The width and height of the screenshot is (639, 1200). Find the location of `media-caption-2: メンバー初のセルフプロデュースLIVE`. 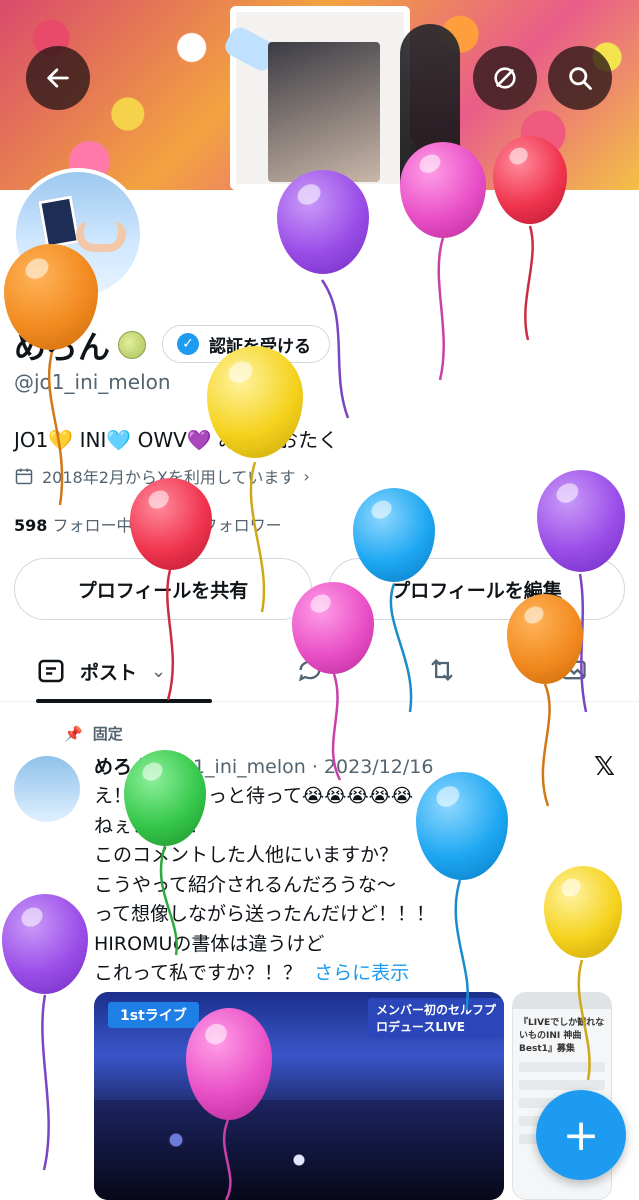

media-caption-2: メンバー初のセルフプロデュースLIVE is located at coordinates (436, 1018).